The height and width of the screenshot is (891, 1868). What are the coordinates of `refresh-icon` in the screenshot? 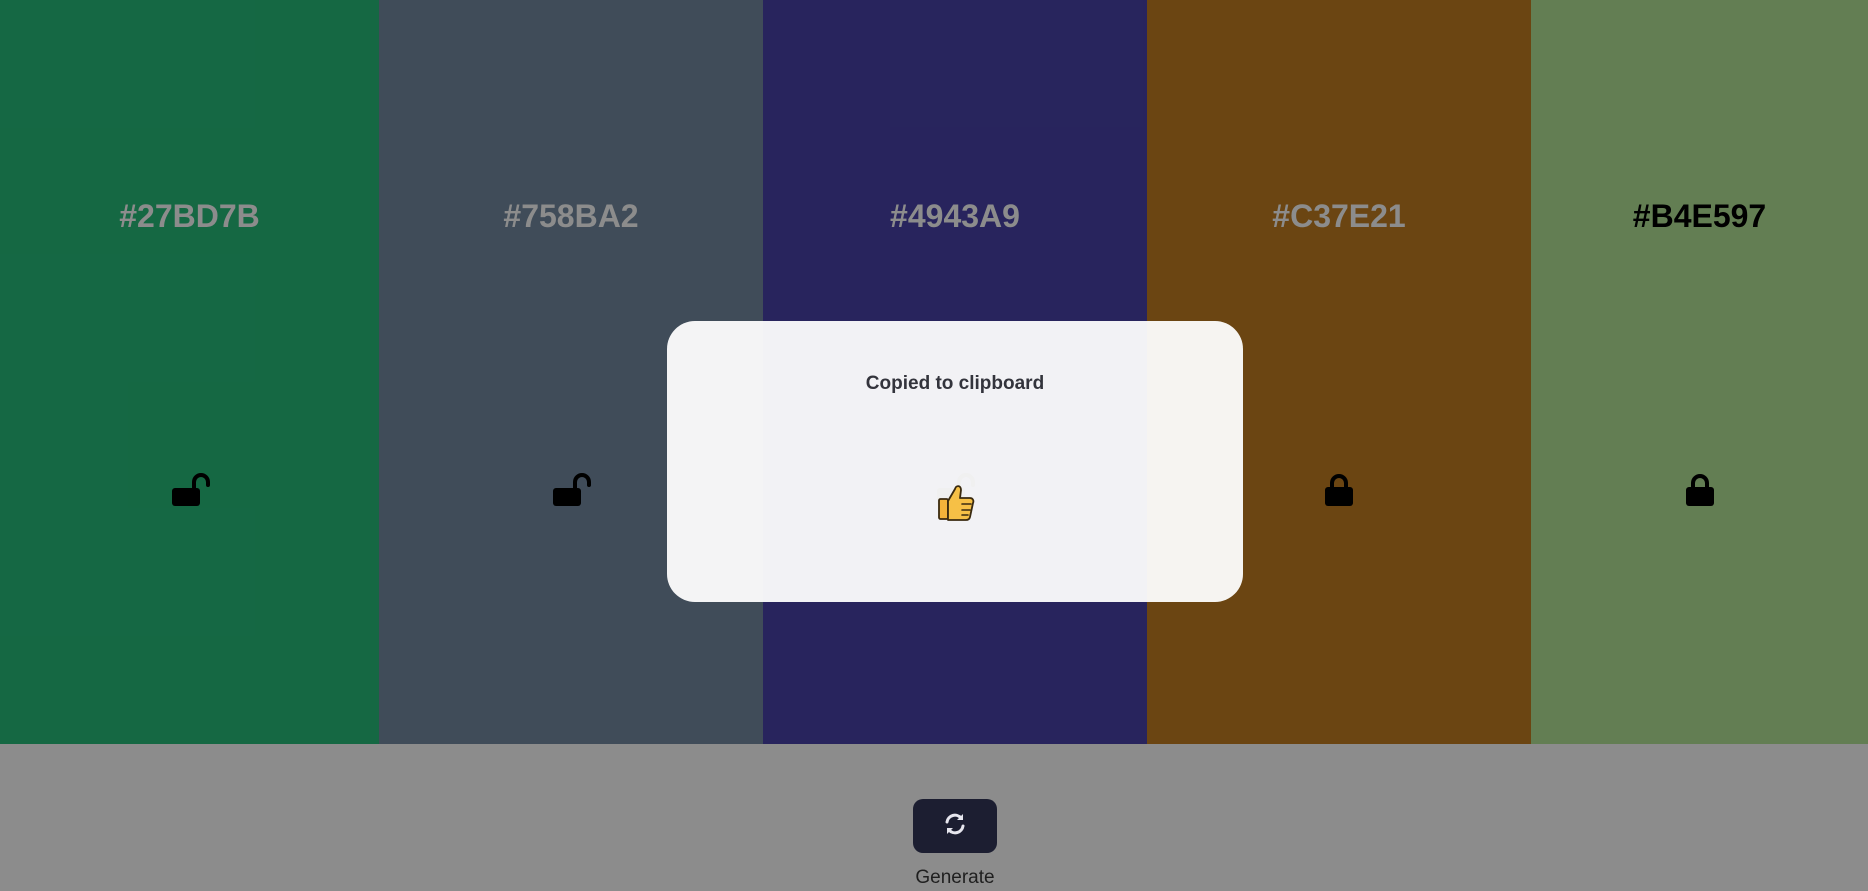 It's located at (955, 826).